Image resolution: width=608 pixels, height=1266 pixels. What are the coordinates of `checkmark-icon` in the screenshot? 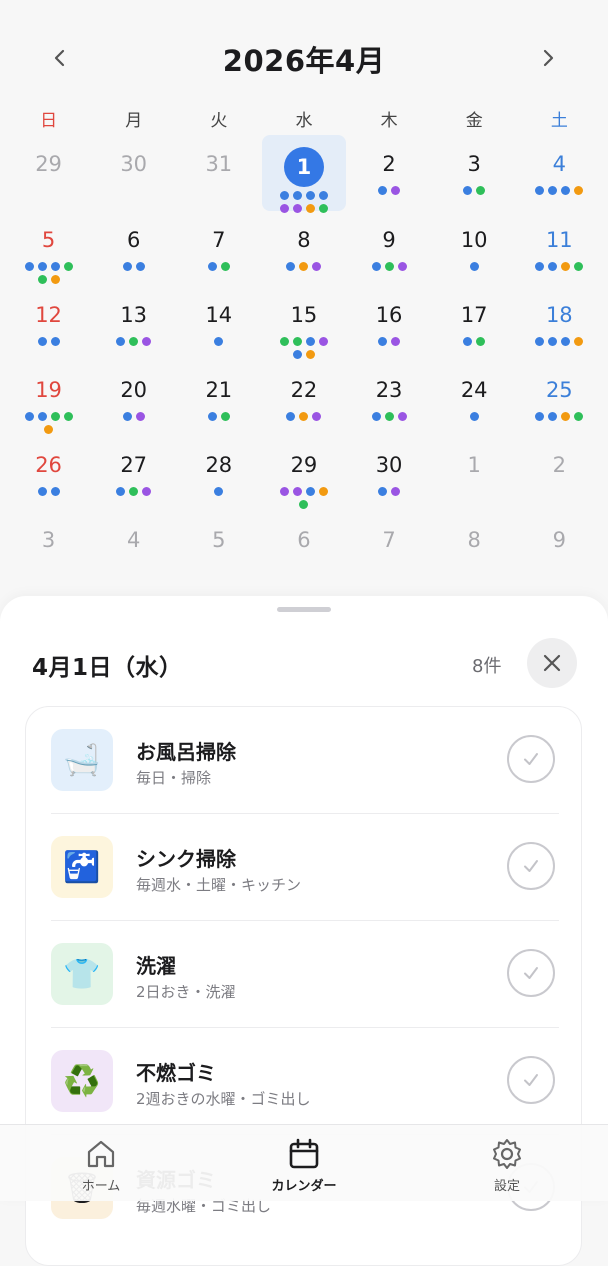 It's located at (531, 759).